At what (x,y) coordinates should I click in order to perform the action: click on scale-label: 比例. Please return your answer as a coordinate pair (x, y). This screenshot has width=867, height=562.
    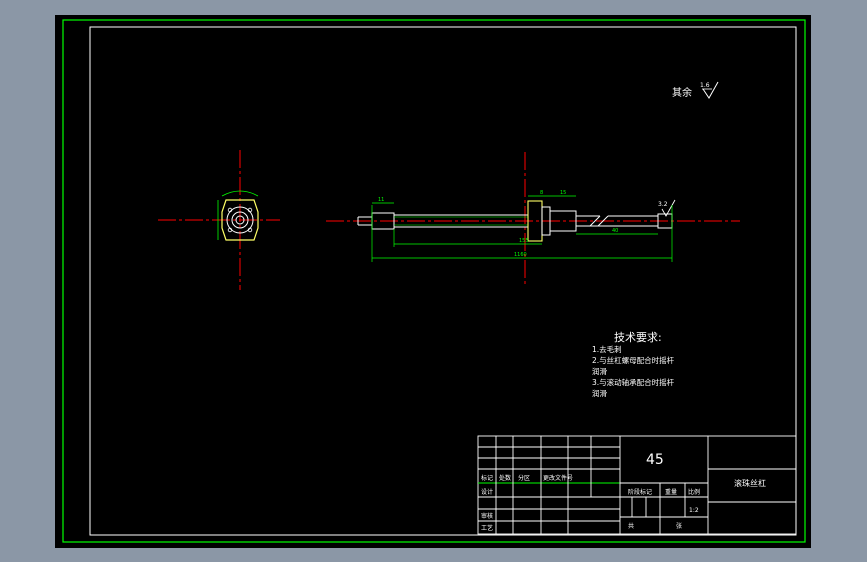
    Looking at the image, I should click on (694, 492).